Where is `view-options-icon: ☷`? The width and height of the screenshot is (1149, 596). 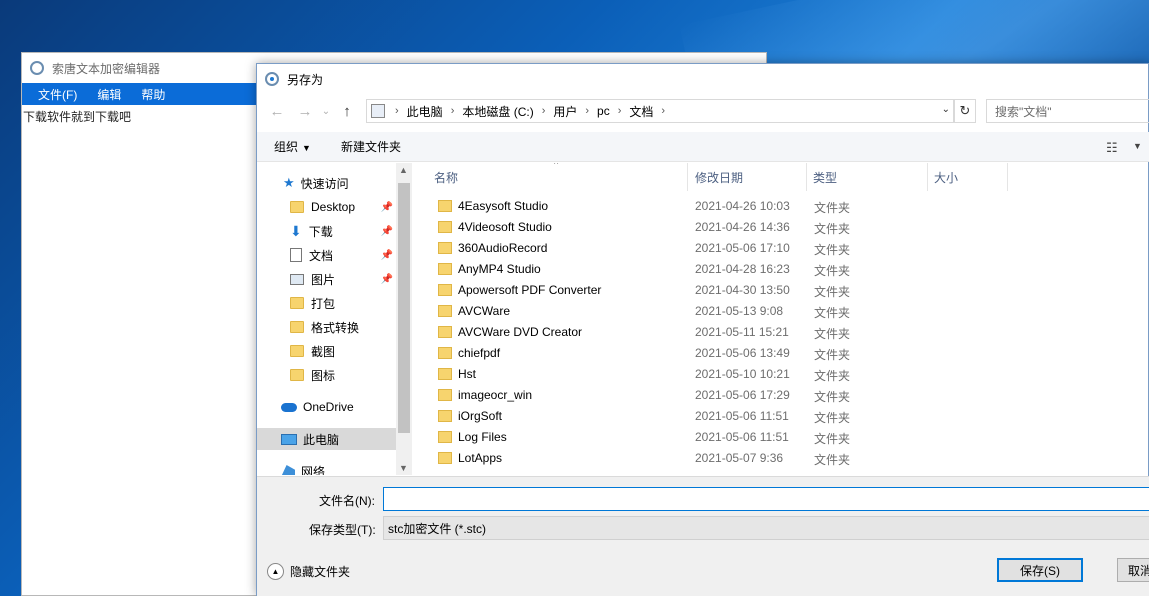
view-options-icon: ☷ is located at coordinates (1112, 148).